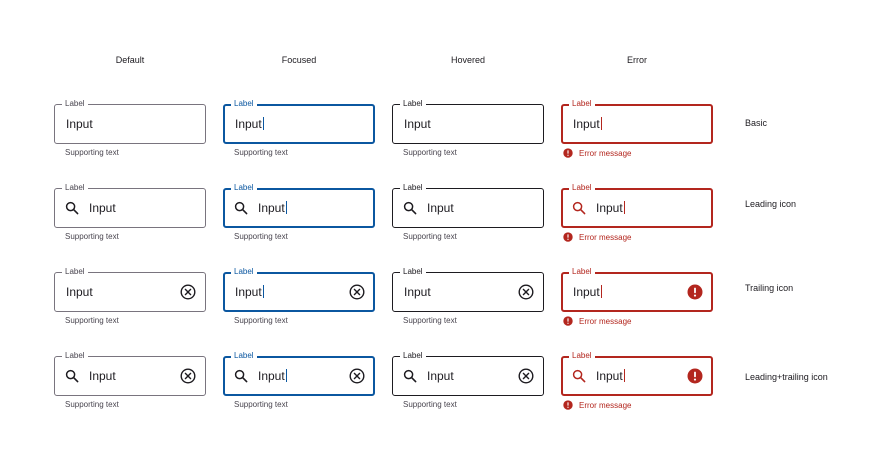  Describe the element at coordinates (130, 60) in the screenshot. I see `column-header-default: Default` at that location.